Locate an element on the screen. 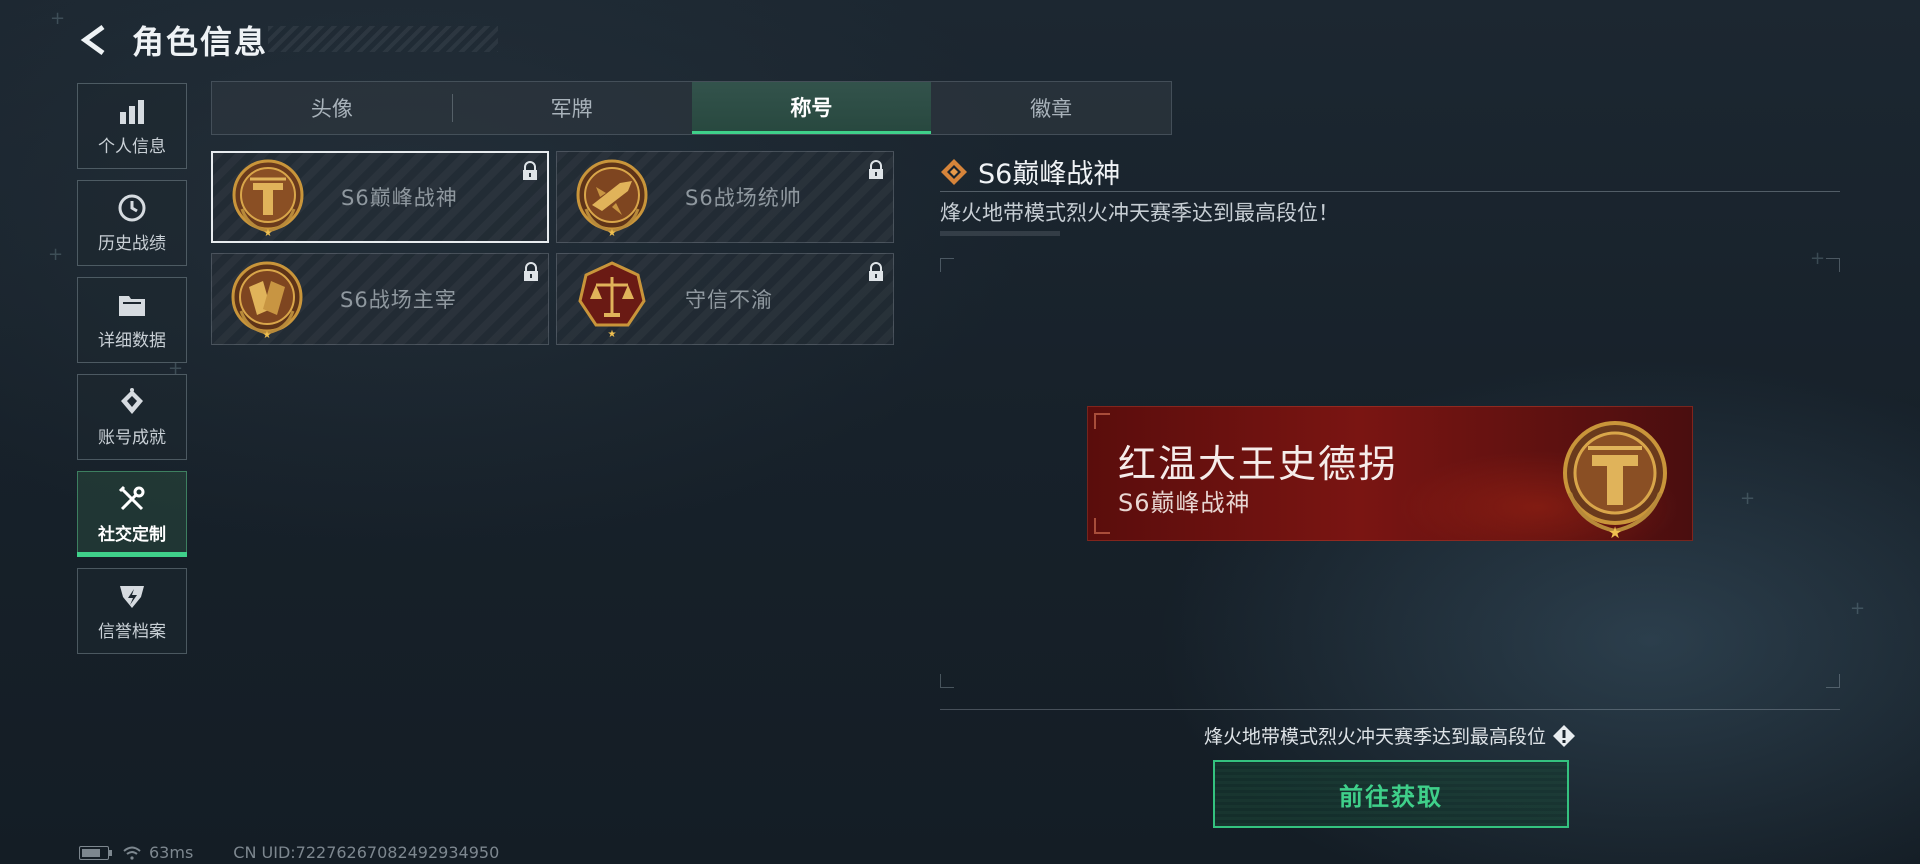 This screenshot has height=864, width=1920. title-card: ★ S6战场主宰 is located at coordinates (380, 299).